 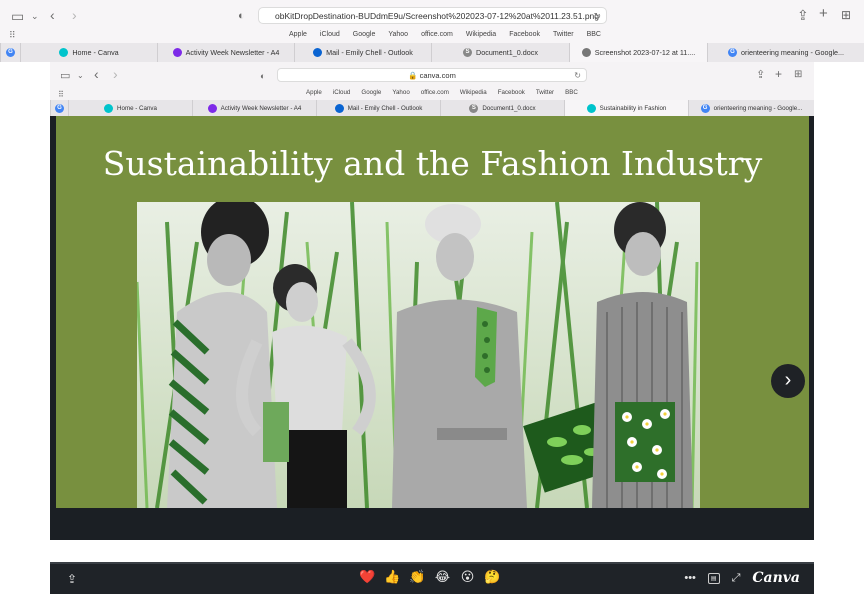 I want to click on laugh-reaction: 😂, so click(x=442, y=577).